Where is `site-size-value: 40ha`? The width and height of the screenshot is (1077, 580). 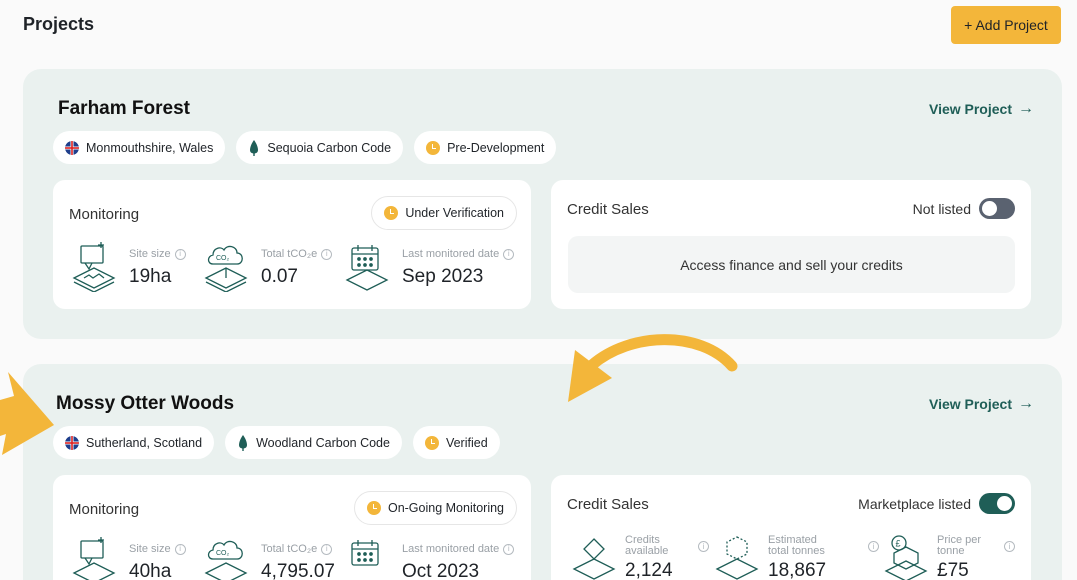
site-size-value: 40ha is located at coordinates (150, 570).